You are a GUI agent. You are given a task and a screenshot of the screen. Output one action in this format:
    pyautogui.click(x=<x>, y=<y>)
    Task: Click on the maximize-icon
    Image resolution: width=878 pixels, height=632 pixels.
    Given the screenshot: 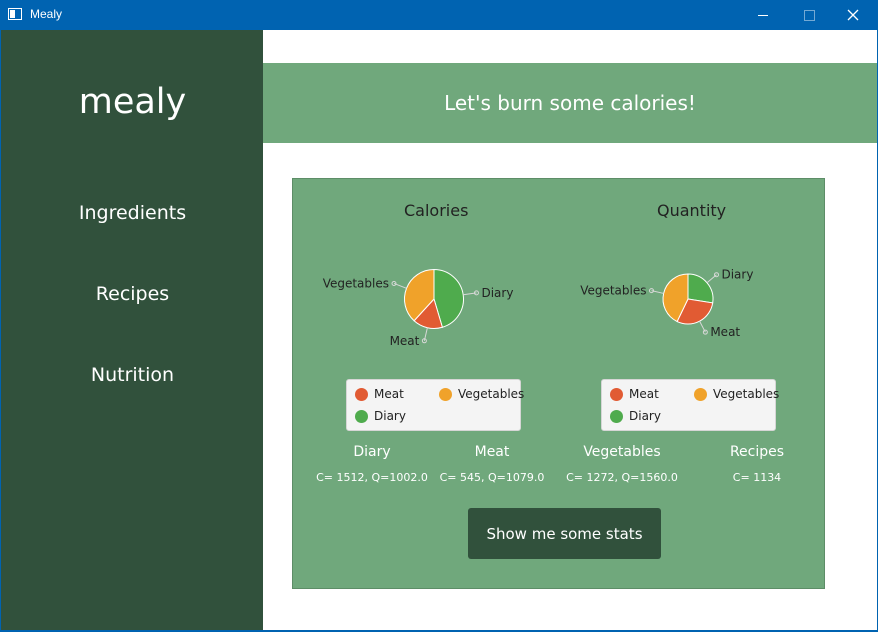 What is the action you would take?
    pyautogui.click(x=809, y=15)
    